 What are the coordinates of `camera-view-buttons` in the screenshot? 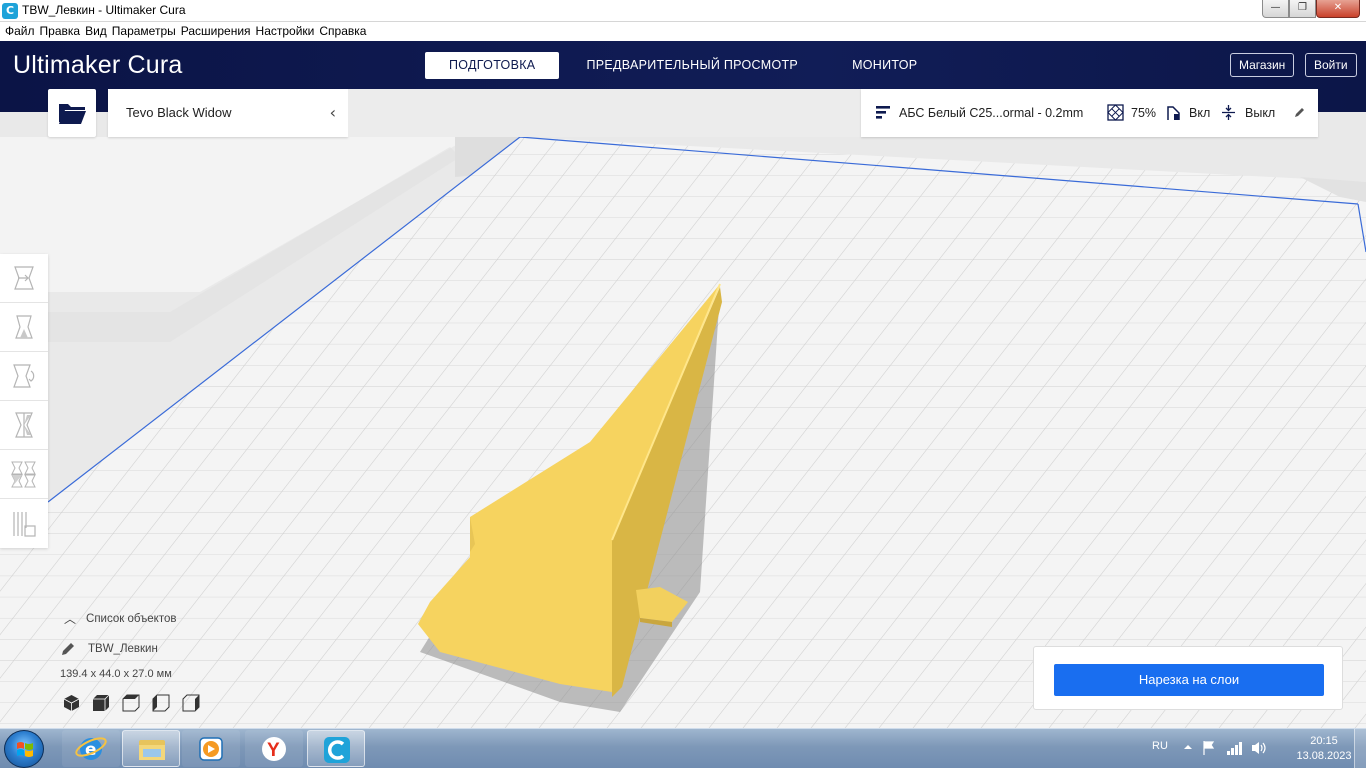 It's located at (131, 703).